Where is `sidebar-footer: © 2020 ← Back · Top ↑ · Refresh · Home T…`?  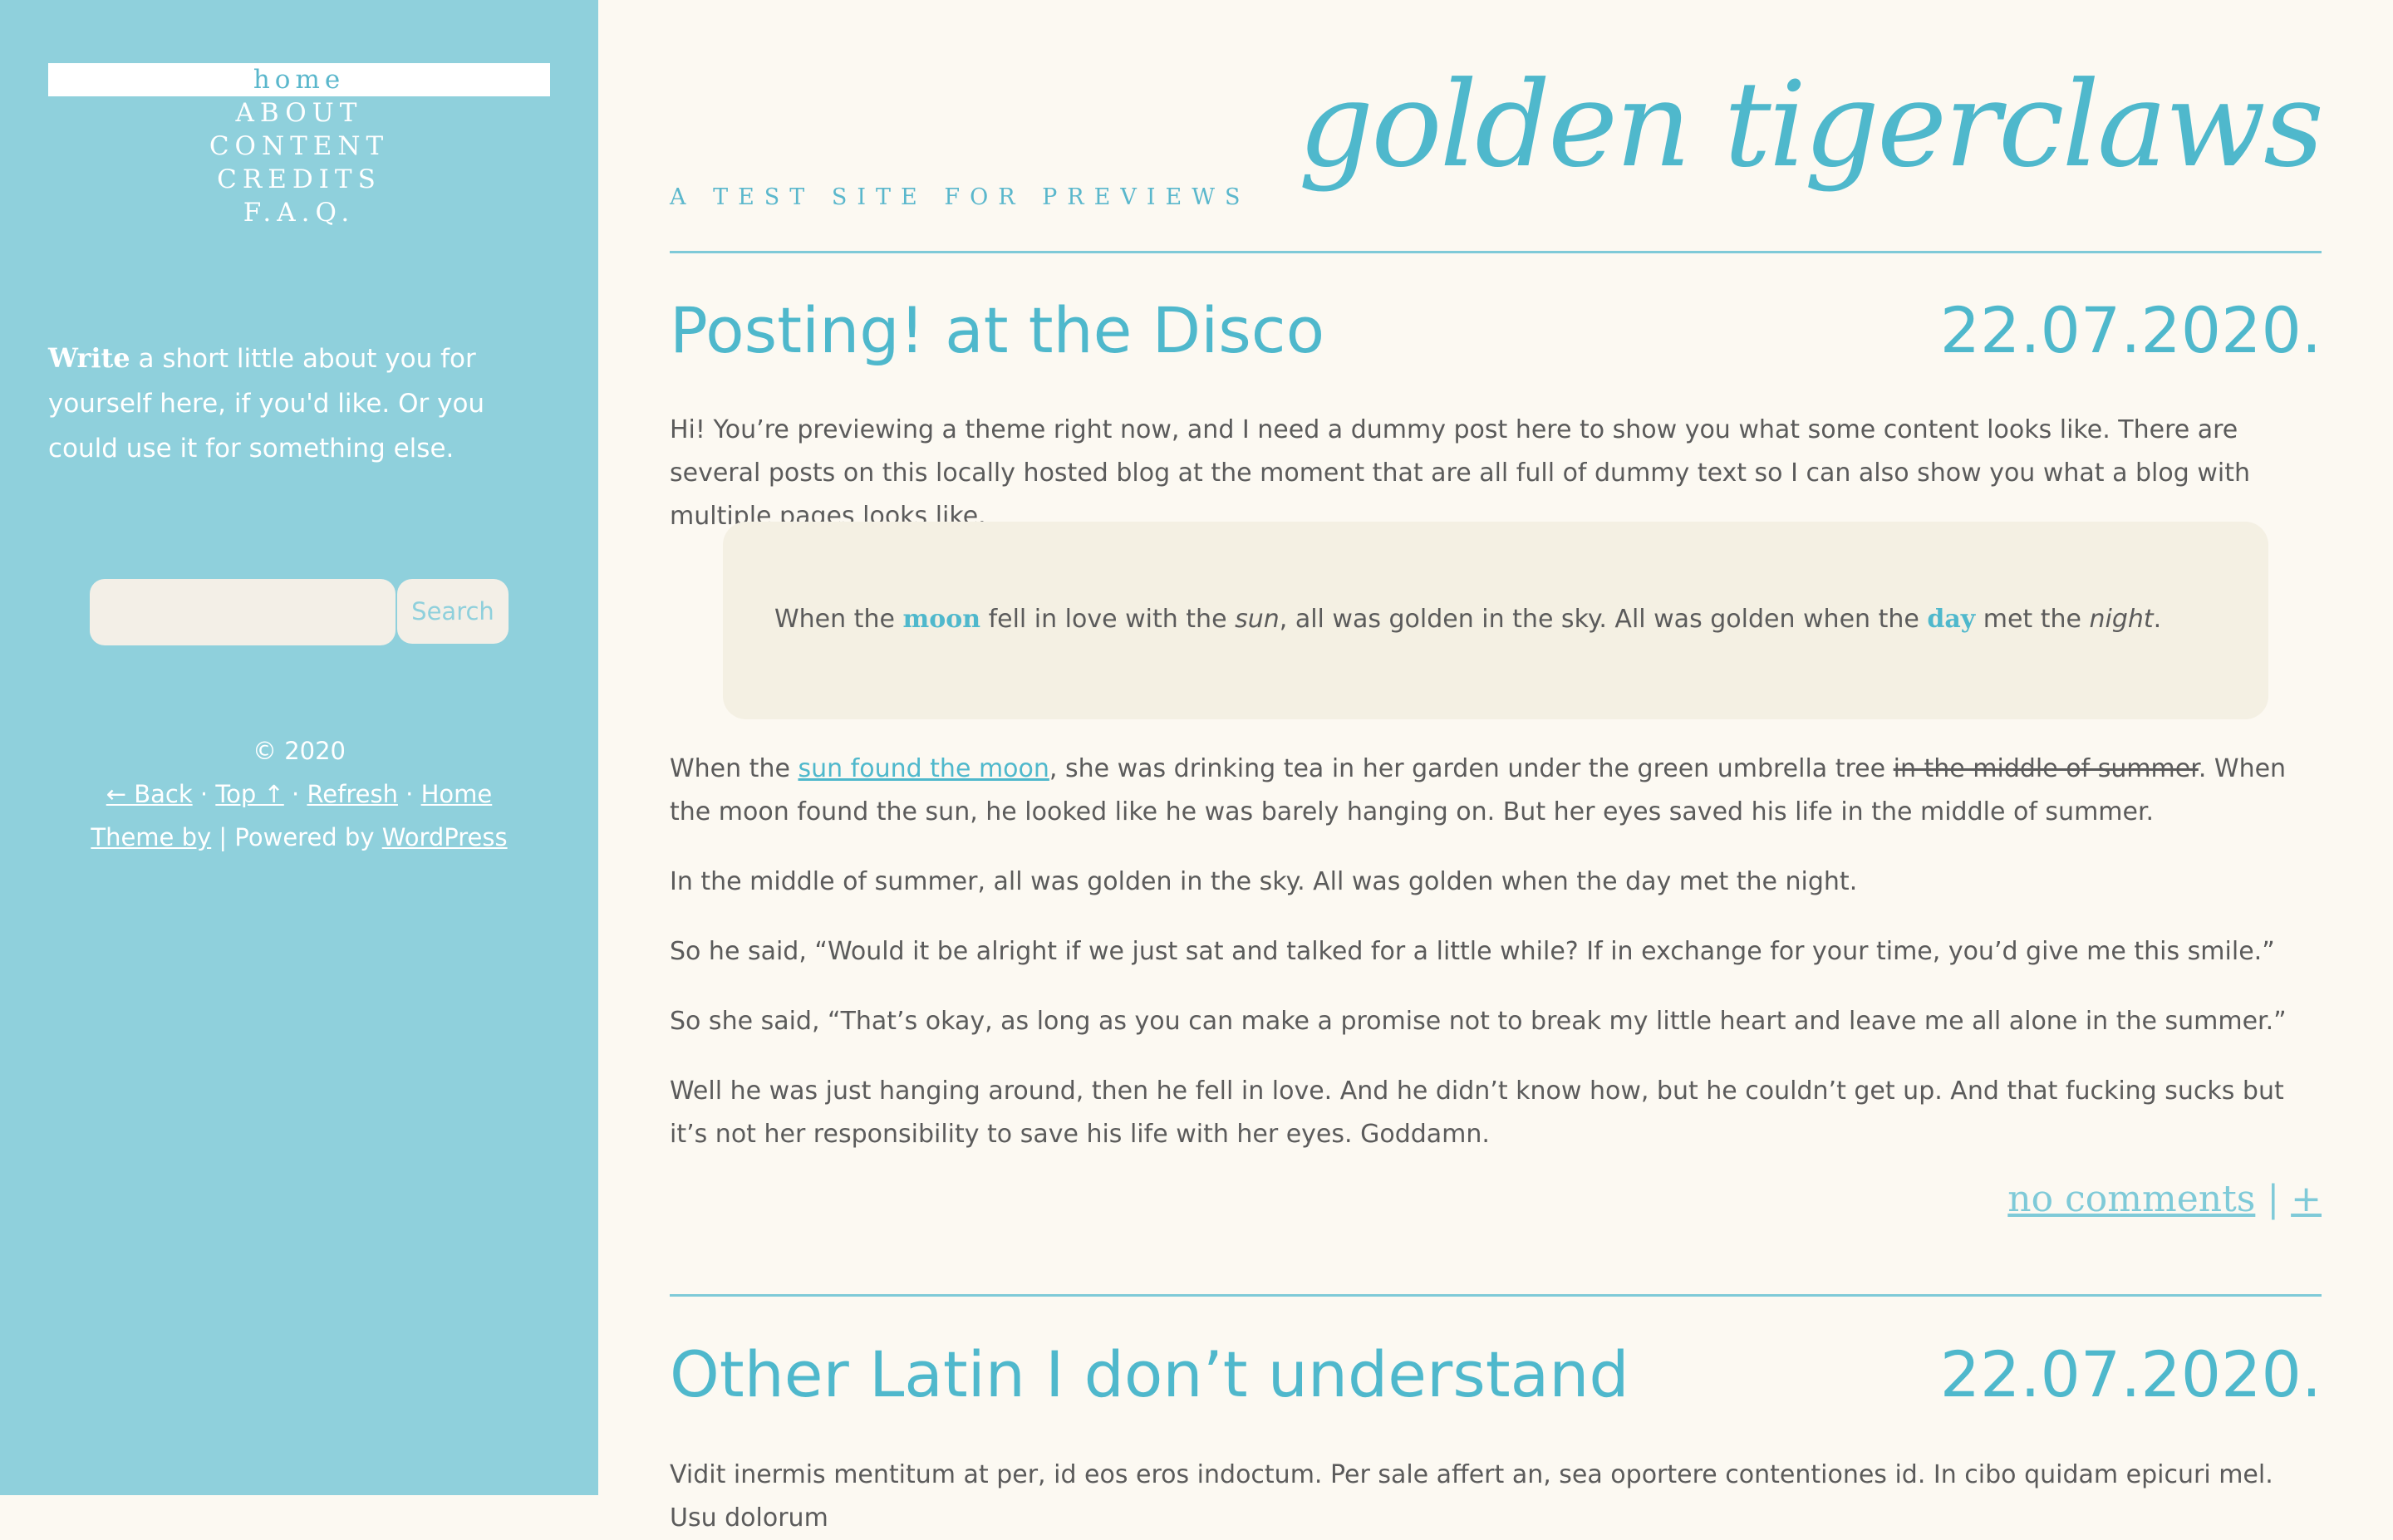
sidebar-footer: © 2020 ← Back · Top ↑ · Refresh · Home T… is located at coordinates (299, 794).